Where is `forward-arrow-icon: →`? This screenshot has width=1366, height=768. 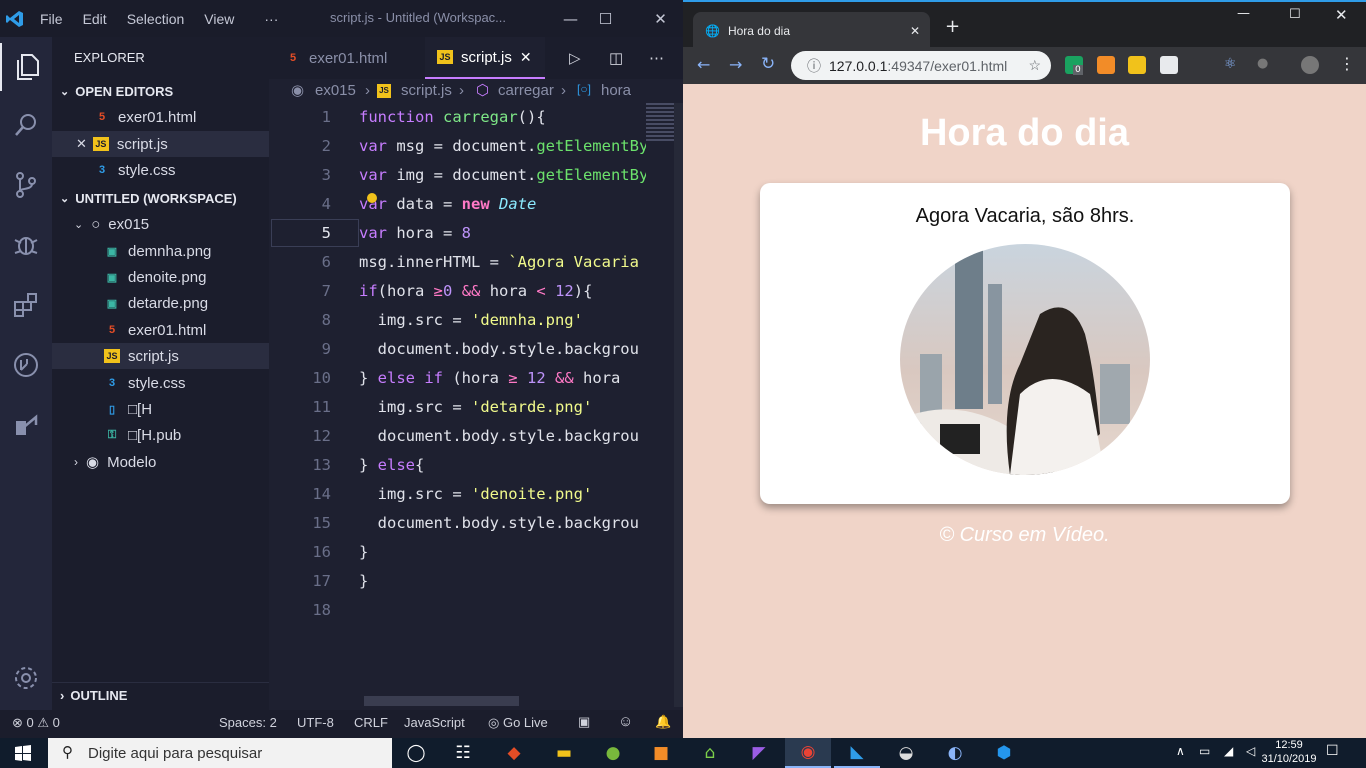
forward-arrow-icon: → is located at coordinates (735, 64).